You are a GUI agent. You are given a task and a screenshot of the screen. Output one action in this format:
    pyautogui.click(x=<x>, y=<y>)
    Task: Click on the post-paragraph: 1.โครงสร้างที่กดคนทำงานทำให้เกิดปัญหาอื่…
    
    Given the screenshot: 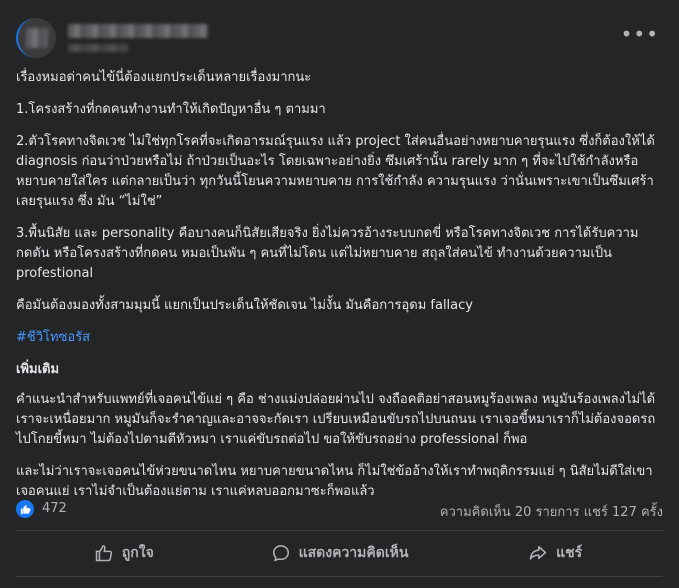 What is the action you would take?
    pyautogui.click(x=171, y=109)
    